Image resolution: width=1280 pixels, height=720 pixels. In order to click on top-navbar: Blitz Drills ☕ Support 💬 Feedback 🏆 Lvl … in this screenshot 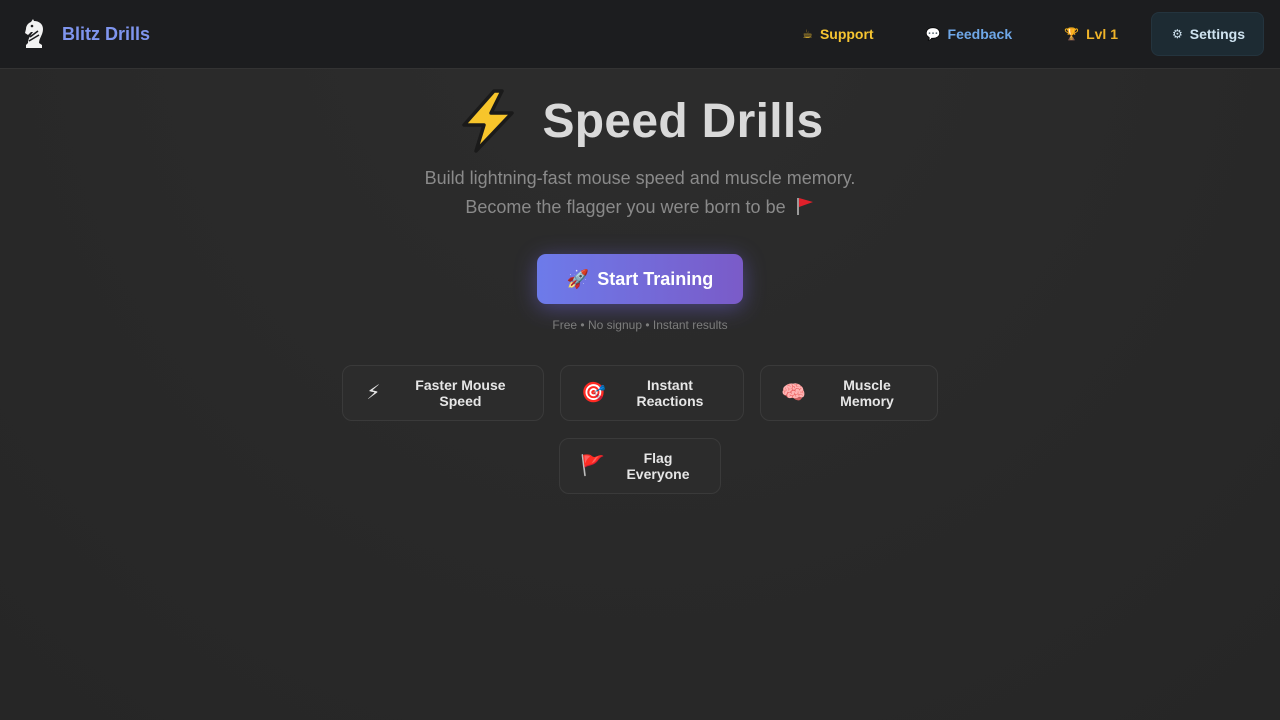, I will do `click(640, 34)`.